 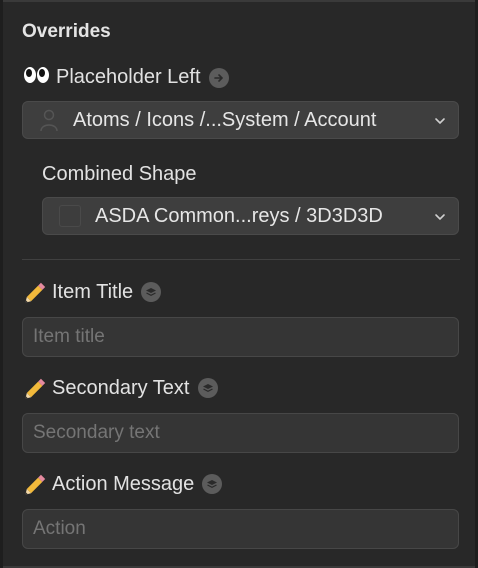 What do you see at coordinates (239, 1) in the screenshot?
I see `panel-edge-top` at bounding box center [239, 1].